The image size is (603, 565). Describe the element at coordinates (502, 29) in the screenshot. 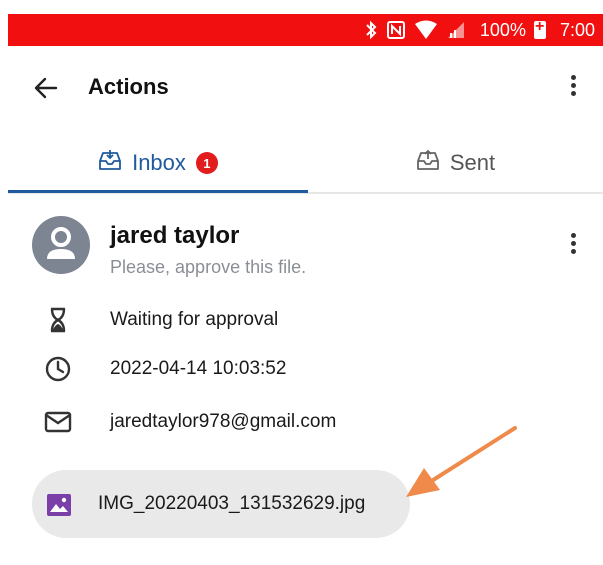

I see `battery-percent: 100%` at that location.